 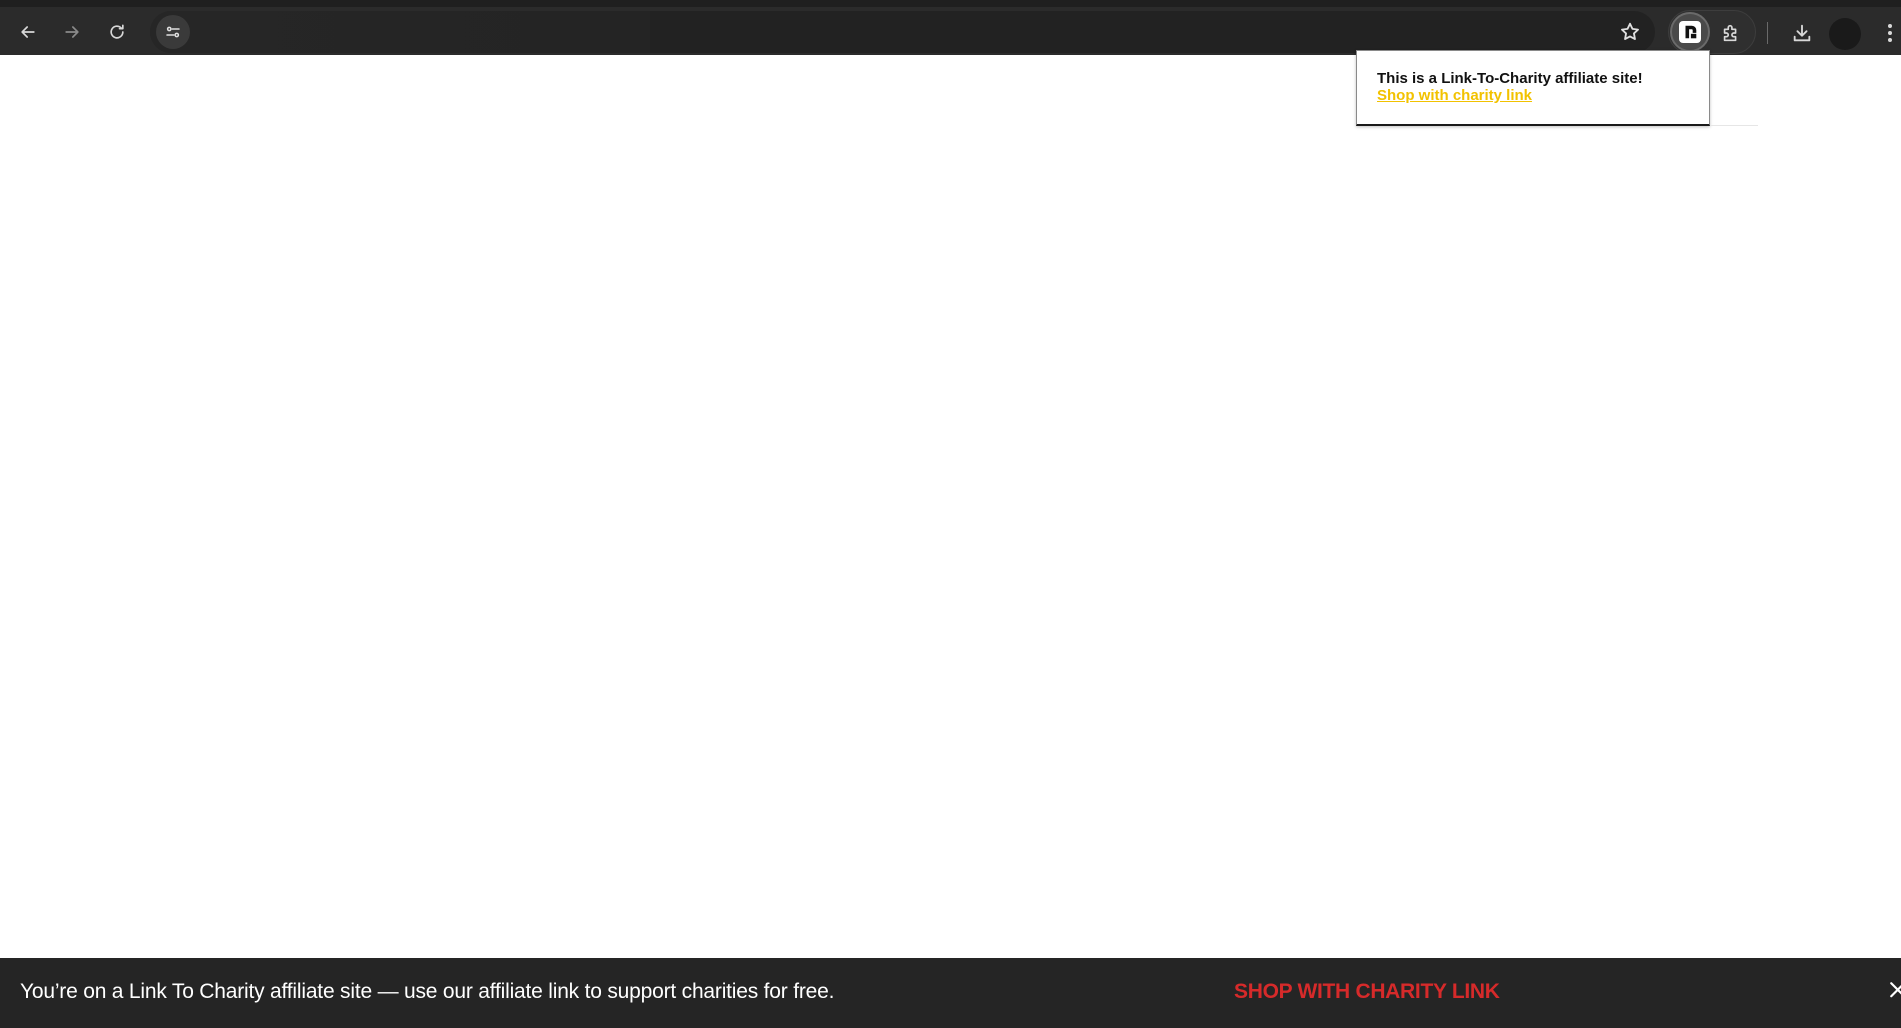 I want to click on back-button, so click(x=28, y=32).